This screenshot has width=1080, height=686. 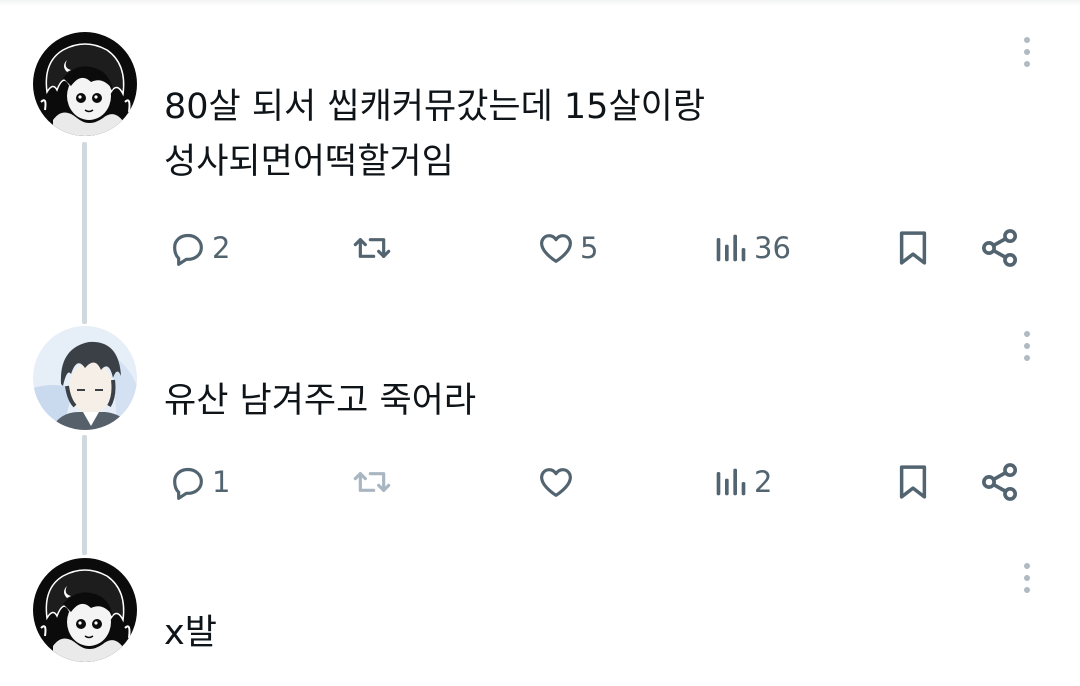 What do you see at coordinates (1027, 566) in the screenshot?
I see `more-icon` at bounding box center [1027, 566].